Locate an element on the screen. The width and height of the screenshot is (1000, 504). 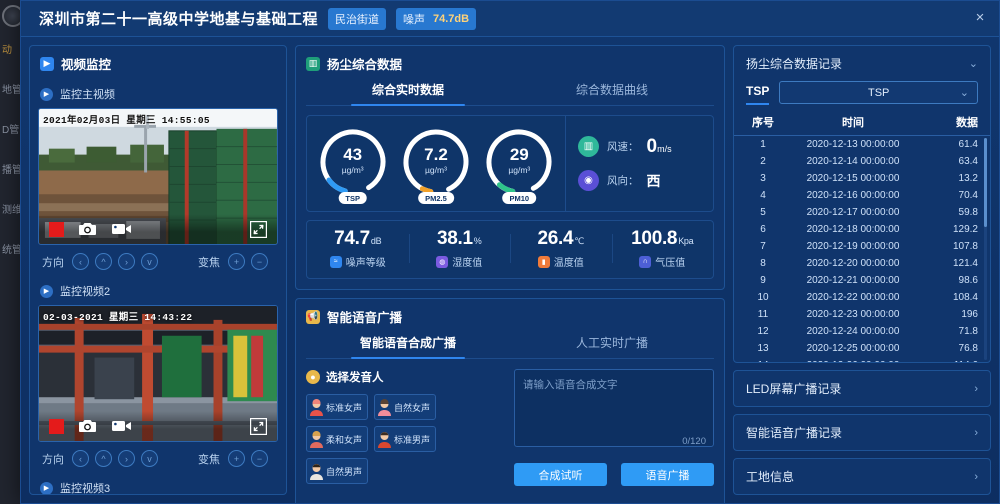
table-row: 8 2020-12-20 00:00:00 121.4 is located at coordinates (862, 263).